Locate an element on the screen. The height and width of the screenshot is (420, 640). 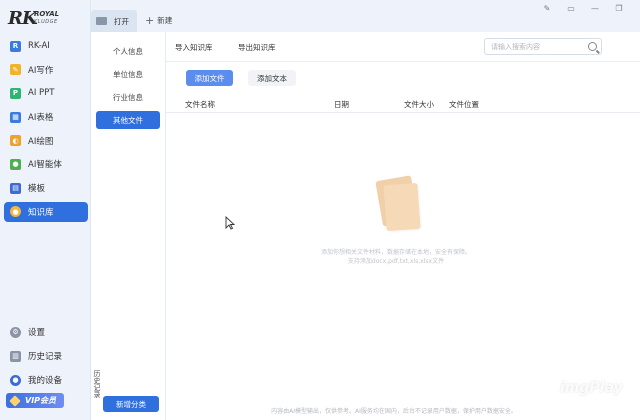
import-knowledge-button: 导入知识库 is located at coordinates (194, 47).